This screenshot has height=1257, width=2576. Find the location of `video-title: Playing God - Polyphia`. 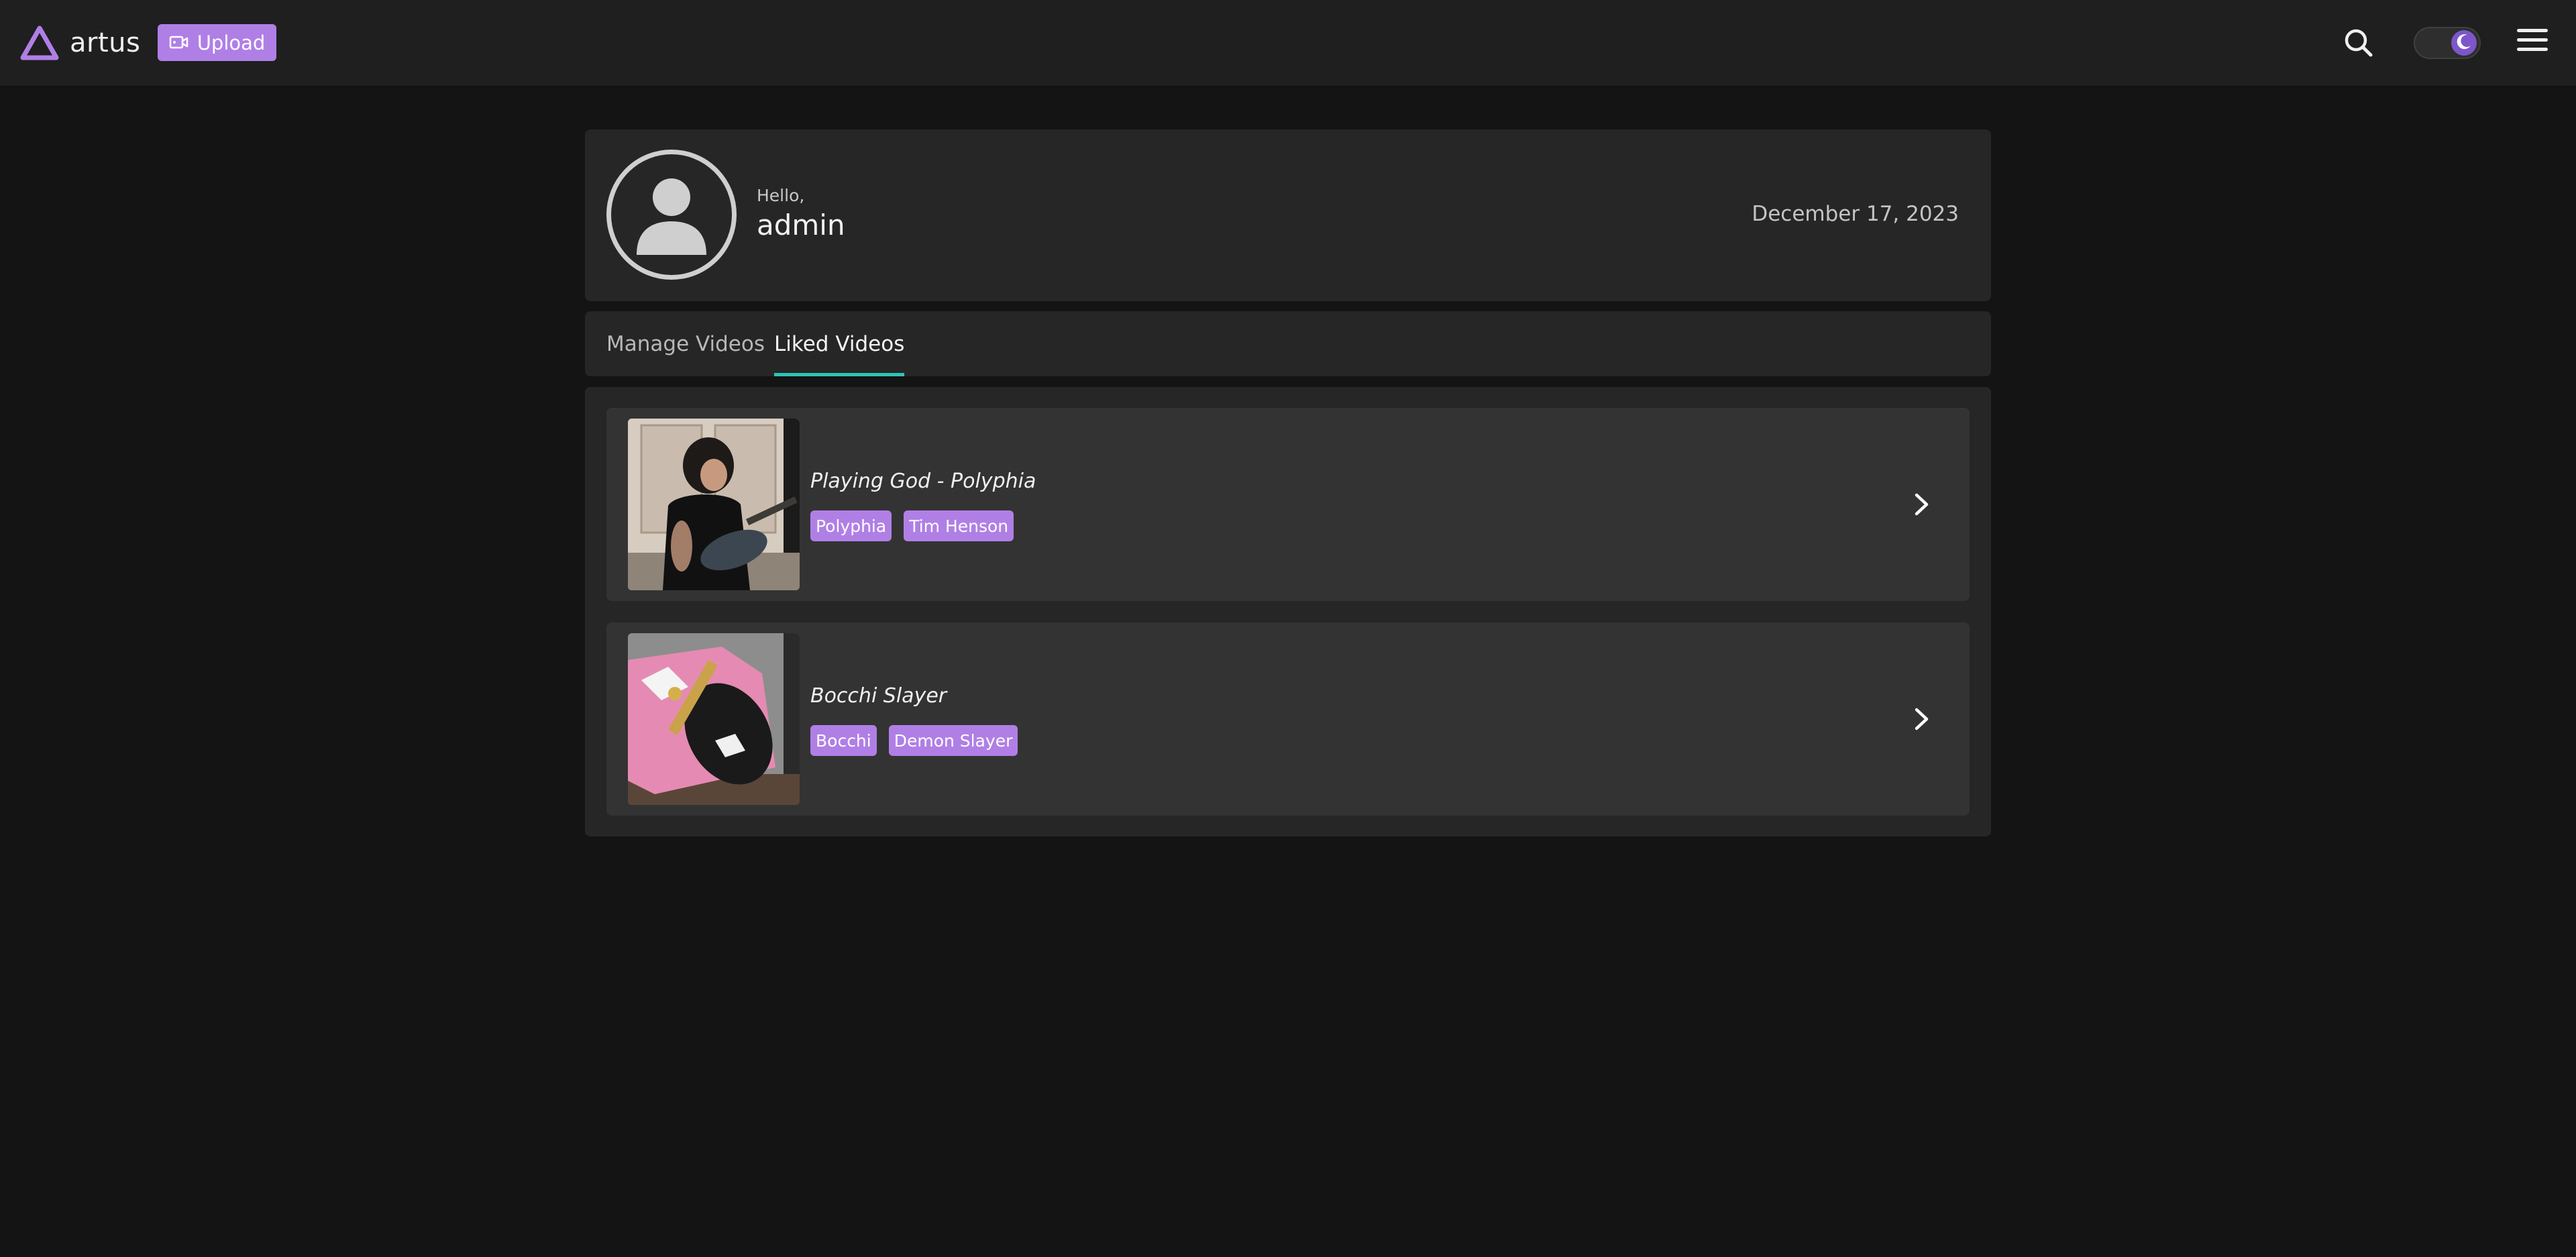

video-title: Playing God - Polyphia is located at coordinates (923, 481).